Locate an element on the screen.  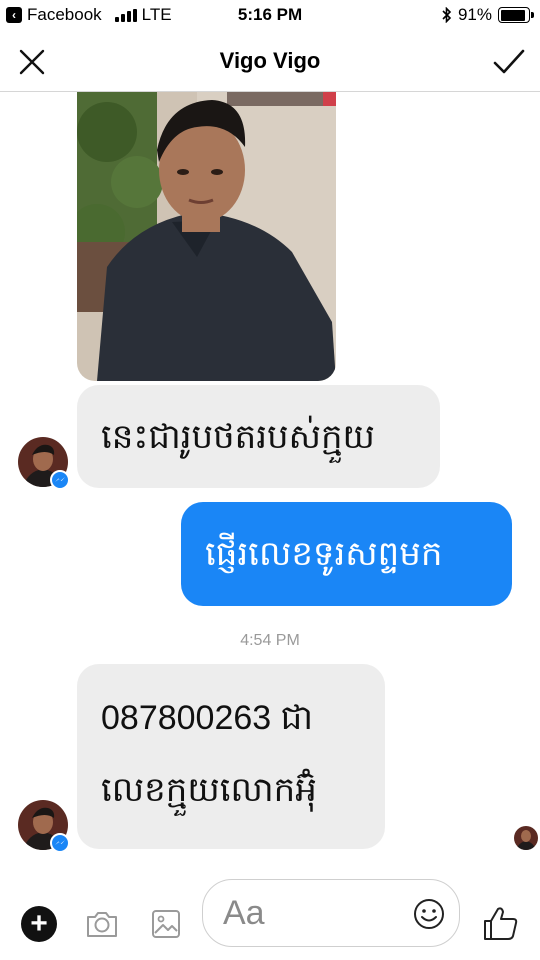
conversation-header: Vigo Vigo is located at coordinates (270, 62).